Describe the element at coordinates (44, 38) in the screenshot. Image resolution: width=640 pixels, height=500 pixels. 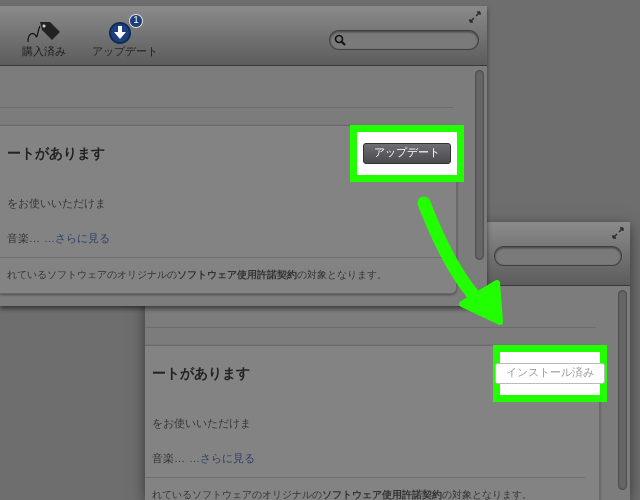
I see `toolbar-tab: 購入済み` at that location.